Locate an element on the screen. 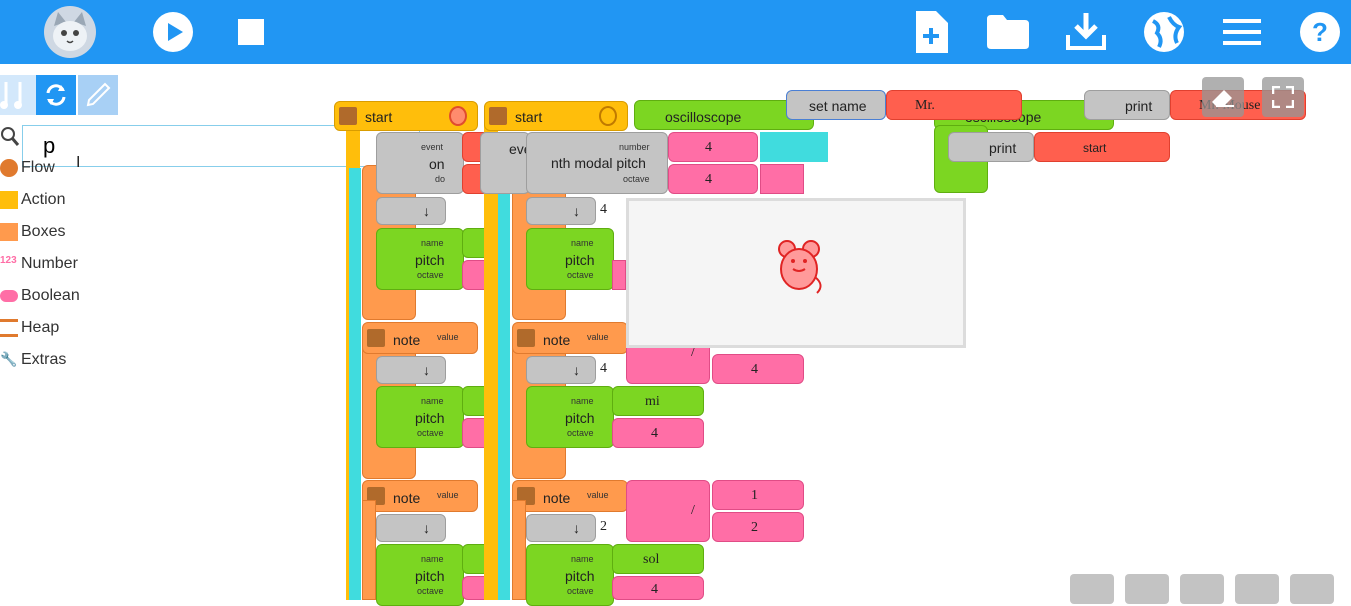 Image resolution: width=1351 pixels, height=606 pixels. nth-modal-pitch-label: nth modal pitch is located at coordinates (598, 163).